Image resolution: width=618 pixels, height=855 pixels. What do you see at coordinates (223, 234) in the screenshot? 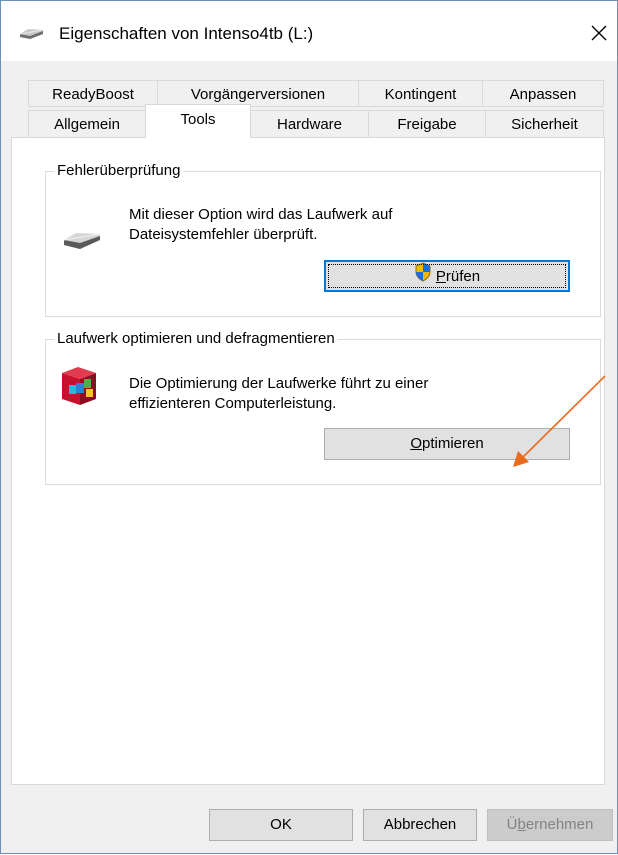
I see `error-check-desc-line2: Dateisystemfehler überprüft.` at bounding box center [223, 234].